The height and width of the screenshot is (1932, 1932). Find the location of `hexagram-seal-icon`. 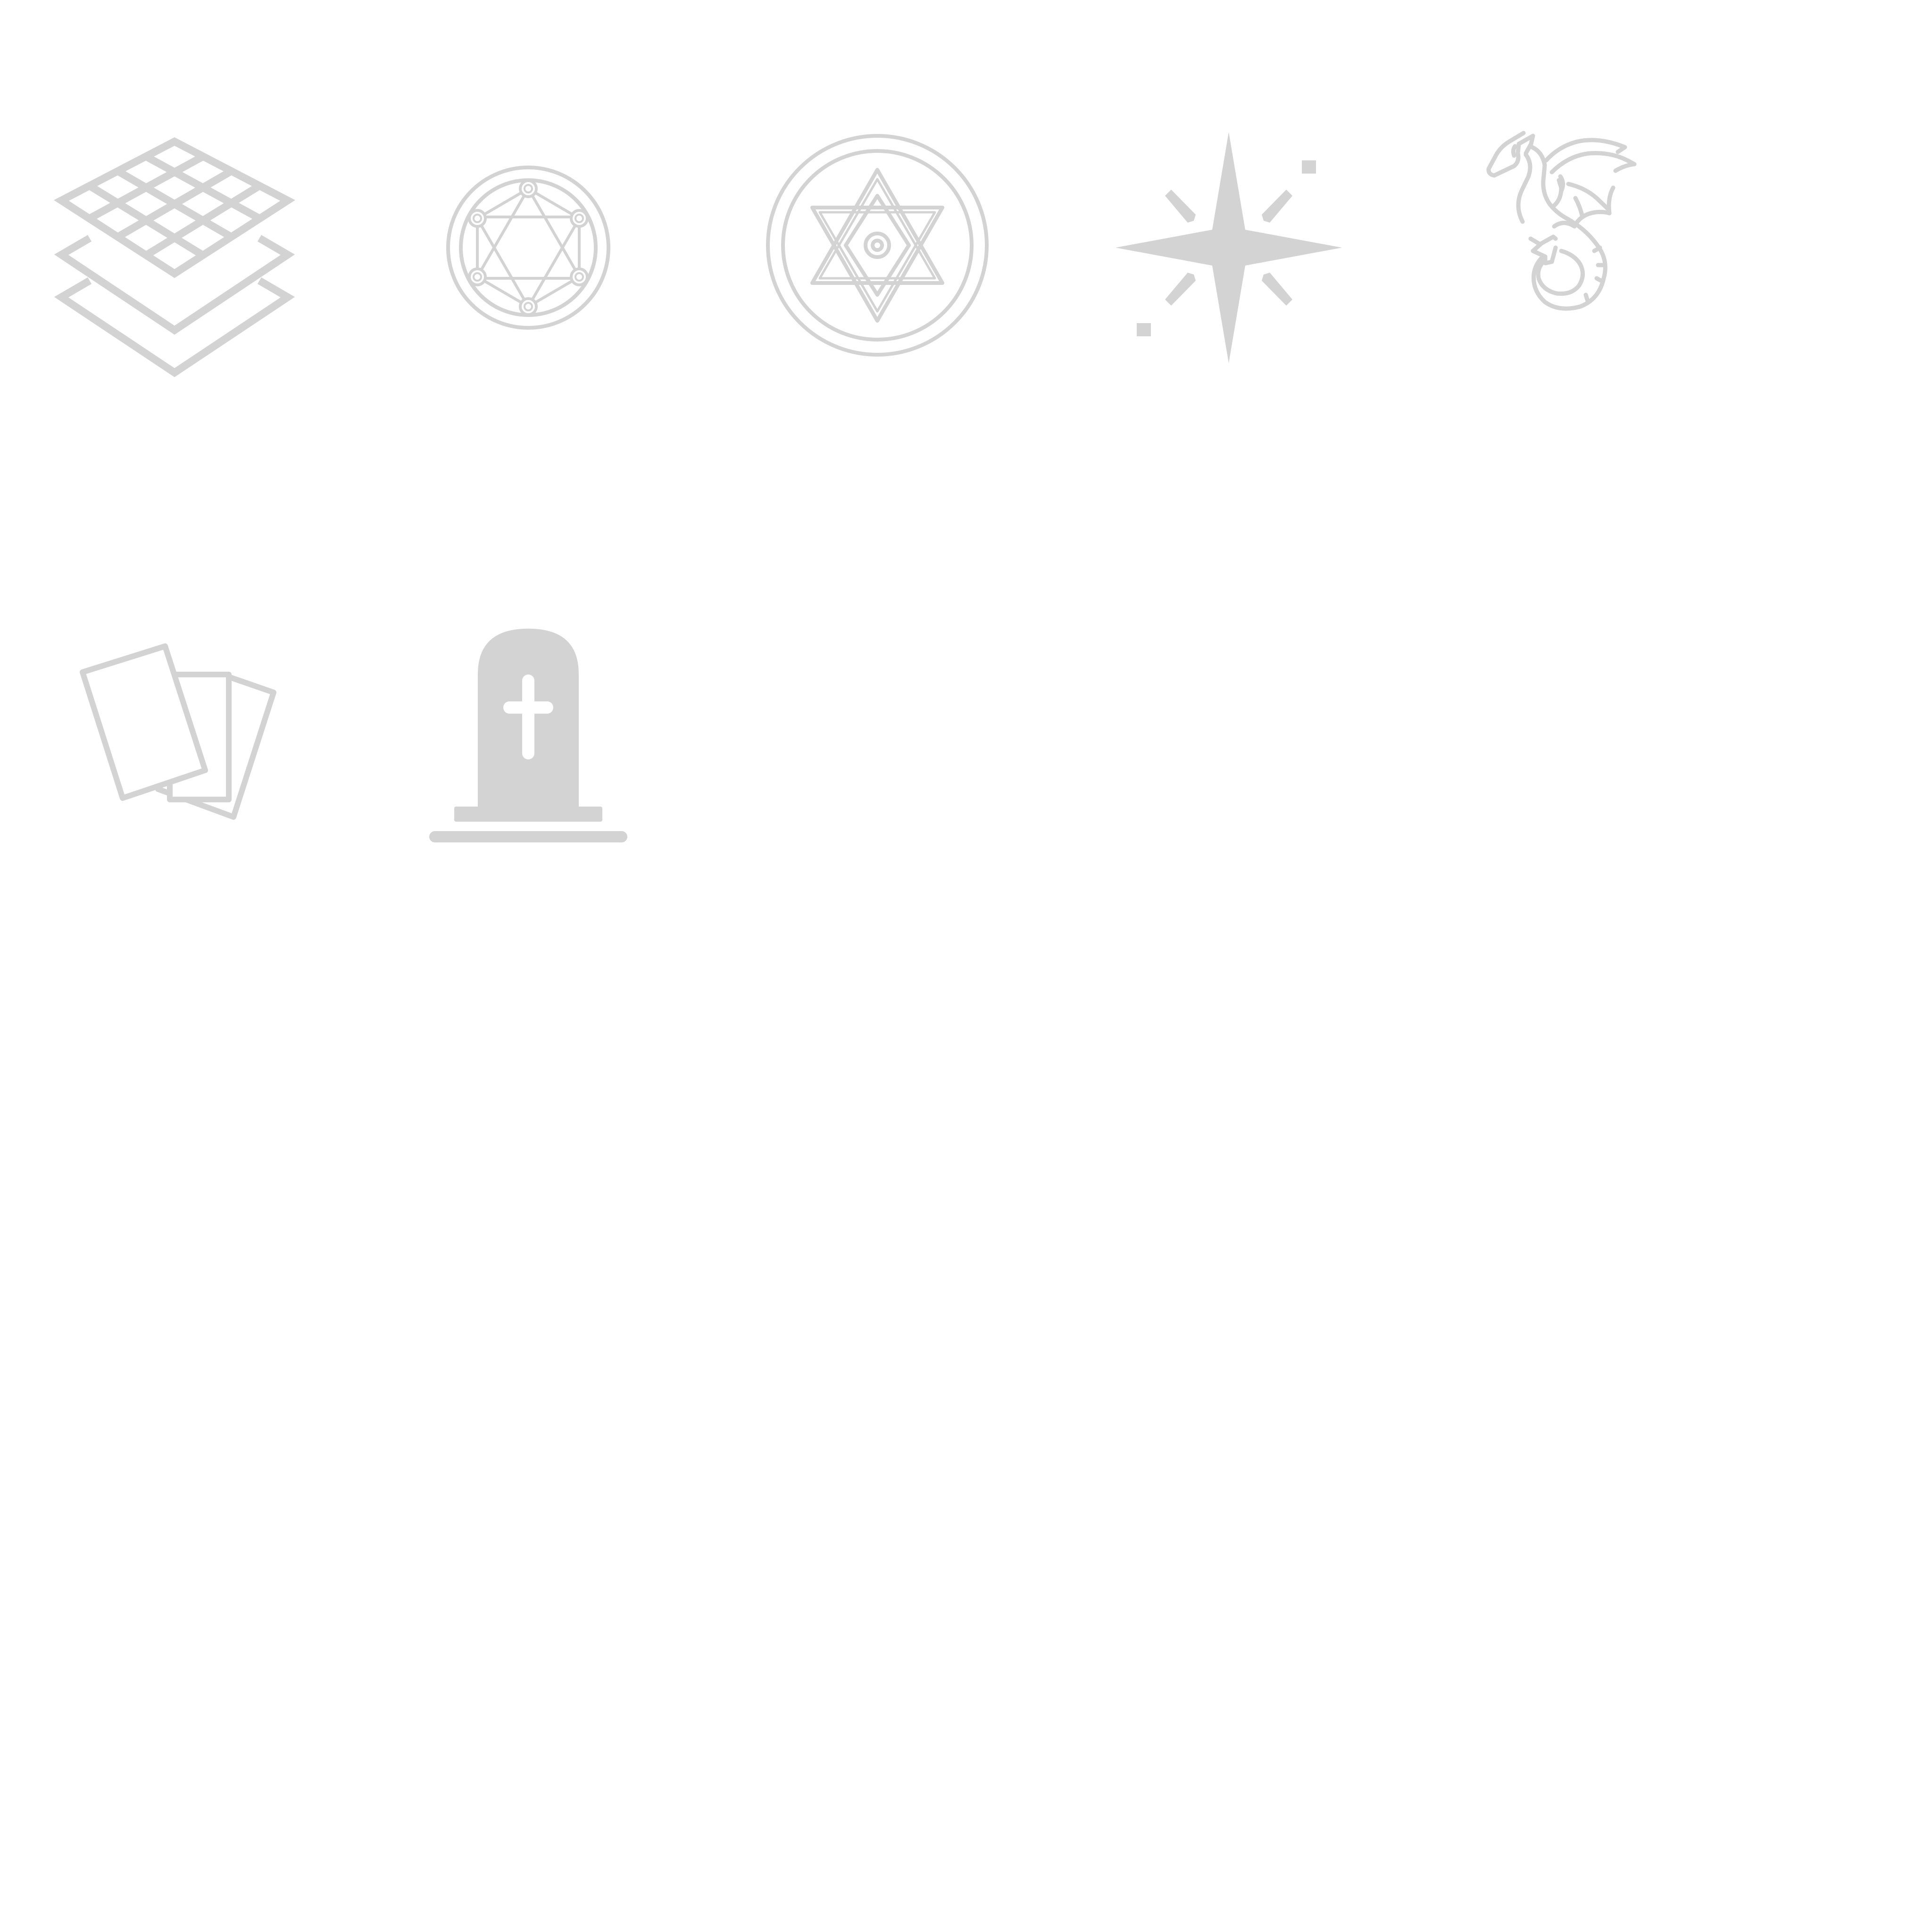

hexagram-seal-icon is located at coordinates (877, 245).